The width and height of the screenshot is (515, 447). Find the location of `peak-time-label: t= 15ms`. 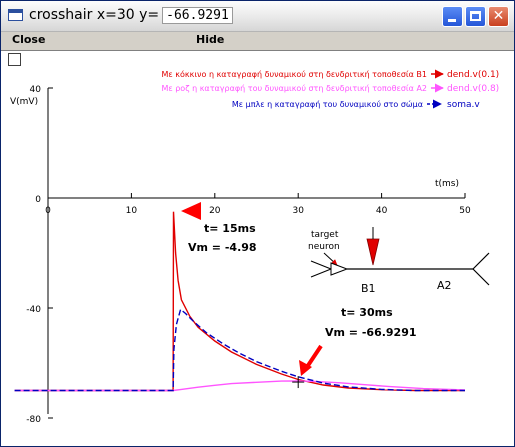

peak-time-label: t= 15ms is located at coordinates (230, 228).